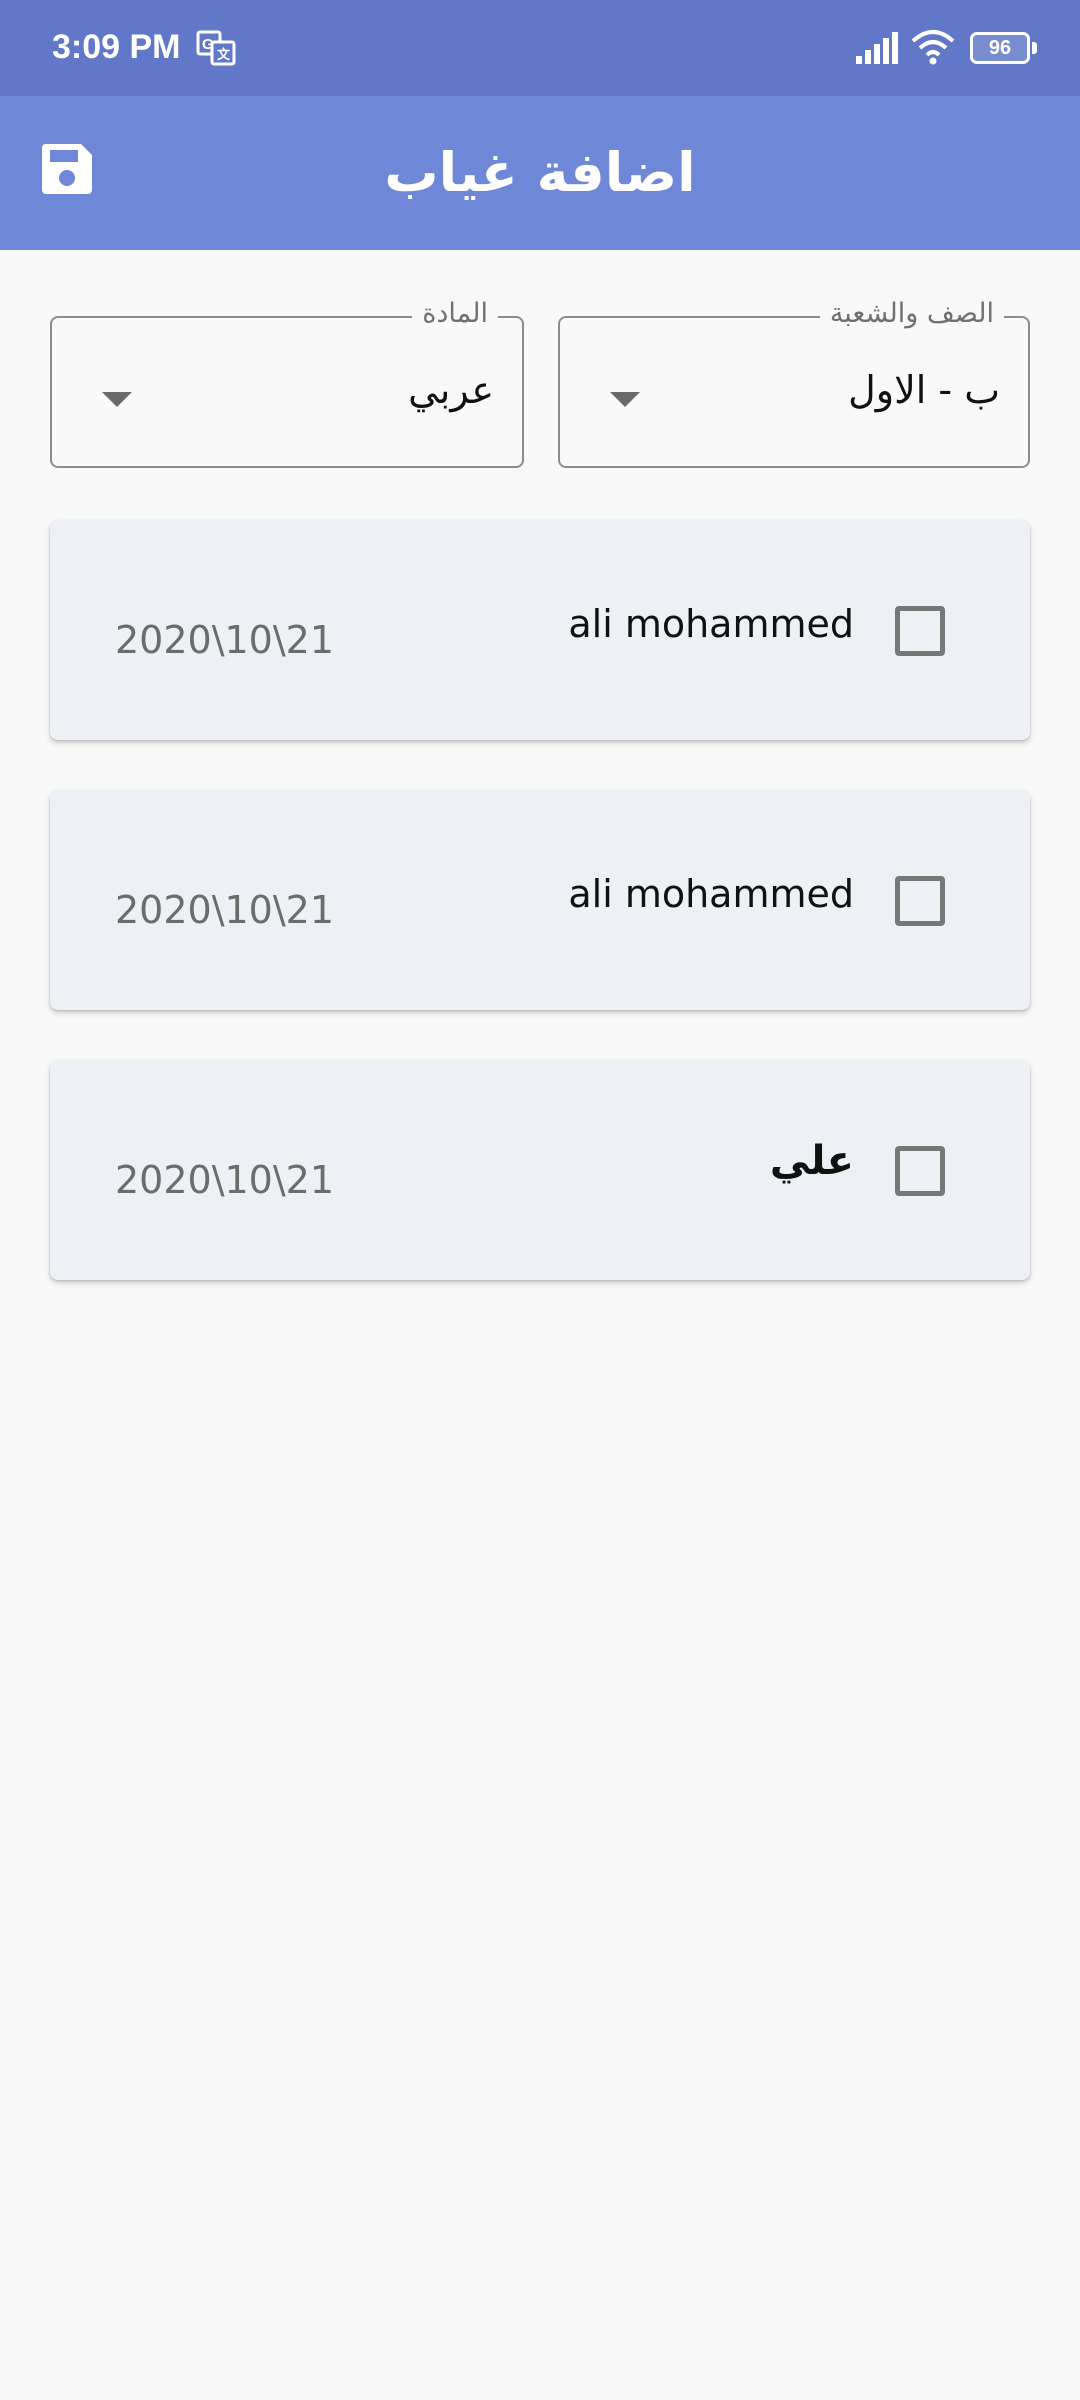 The height and width of the screenshot is (2400, 1080). I want to click on page-title: اضافة غياب, so click(540, 172).